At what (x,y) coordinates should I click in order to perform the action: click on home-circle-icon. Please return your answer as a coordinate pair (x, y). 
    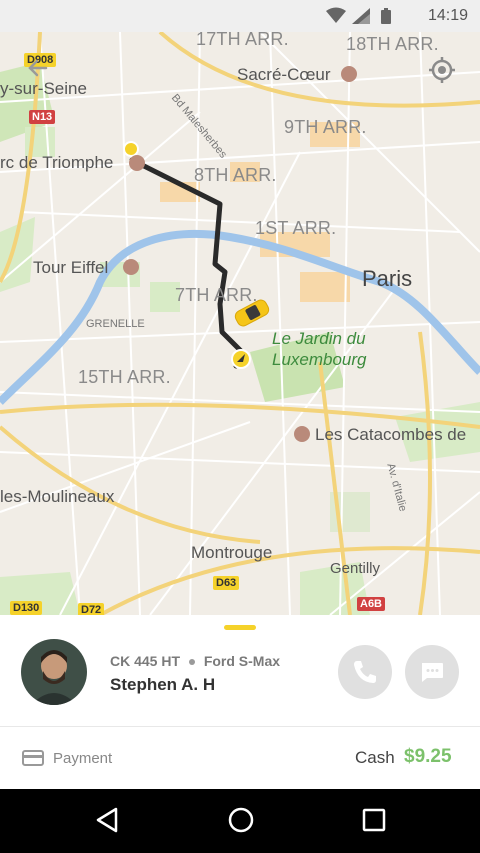
    Looking at the image, I should click on (241, 820).